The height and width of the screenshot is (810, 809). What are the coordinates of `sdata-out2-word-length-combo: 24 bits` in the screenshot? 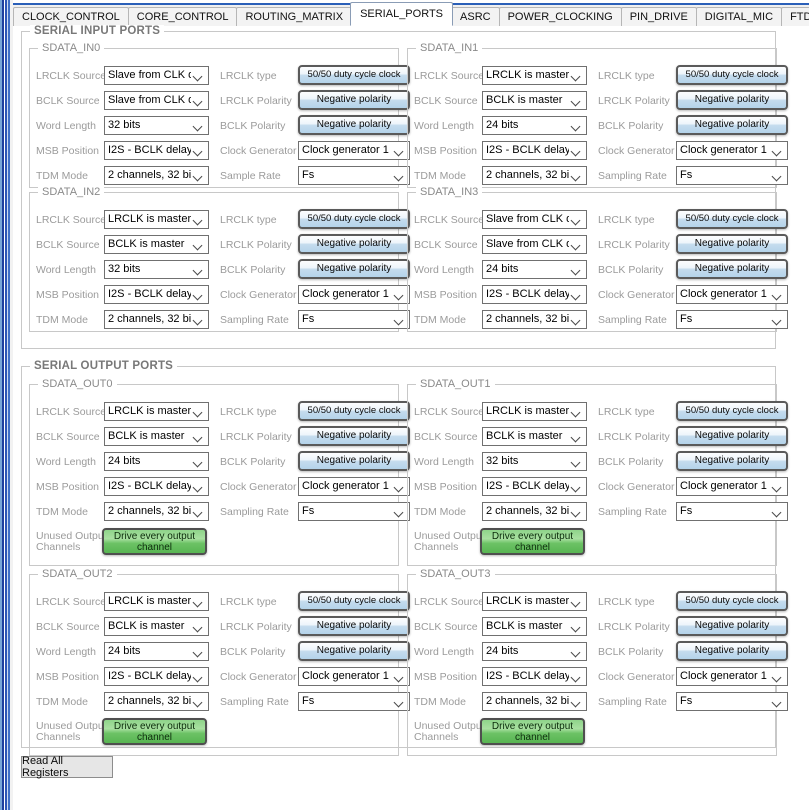 It's located at (156, 651).